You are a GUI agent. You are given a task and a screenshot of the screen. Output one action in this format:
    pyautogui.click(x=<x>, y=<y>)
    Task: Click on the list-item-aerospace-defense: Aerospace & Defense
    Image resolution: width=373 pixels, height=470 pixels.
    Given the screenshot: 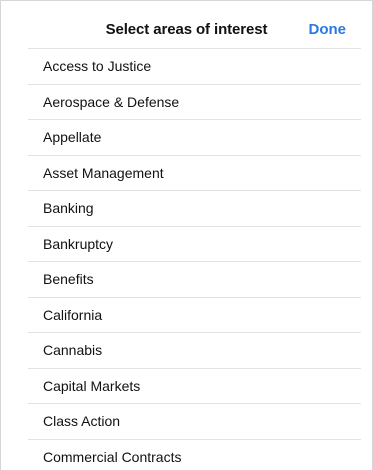 What is the action you would take?
    pyautogui.click(x=194, y=102)
    